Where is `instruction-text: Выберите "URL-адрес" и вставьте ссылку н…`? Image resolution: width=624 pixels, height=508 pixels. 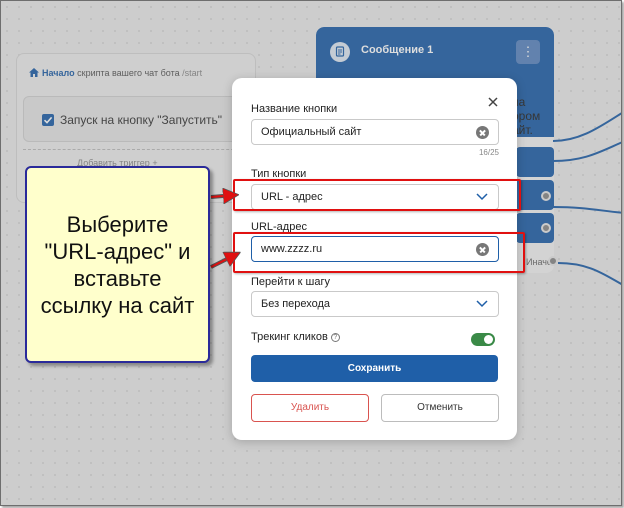 instruction-text: Выберите "URL-адрес" и вставьте ссылку н… is located at coordinates (117, 264).